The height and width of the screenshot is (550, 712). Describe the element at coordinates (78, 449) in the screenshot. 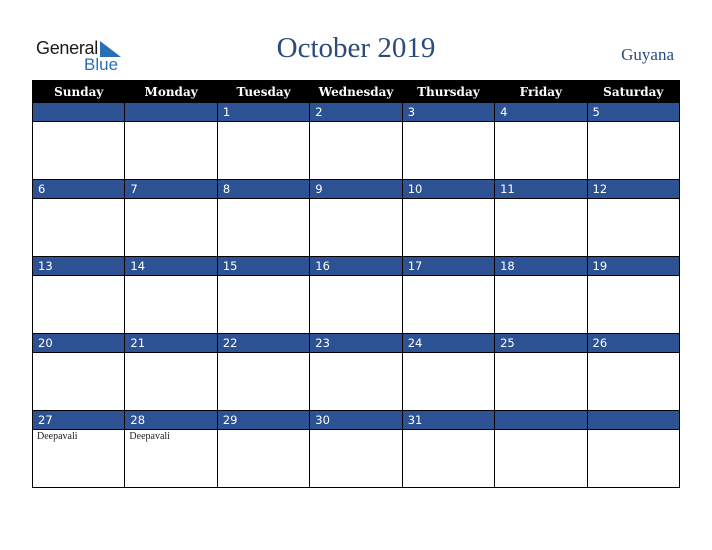

I see `day-cell: 27 Deepavali` at that location.